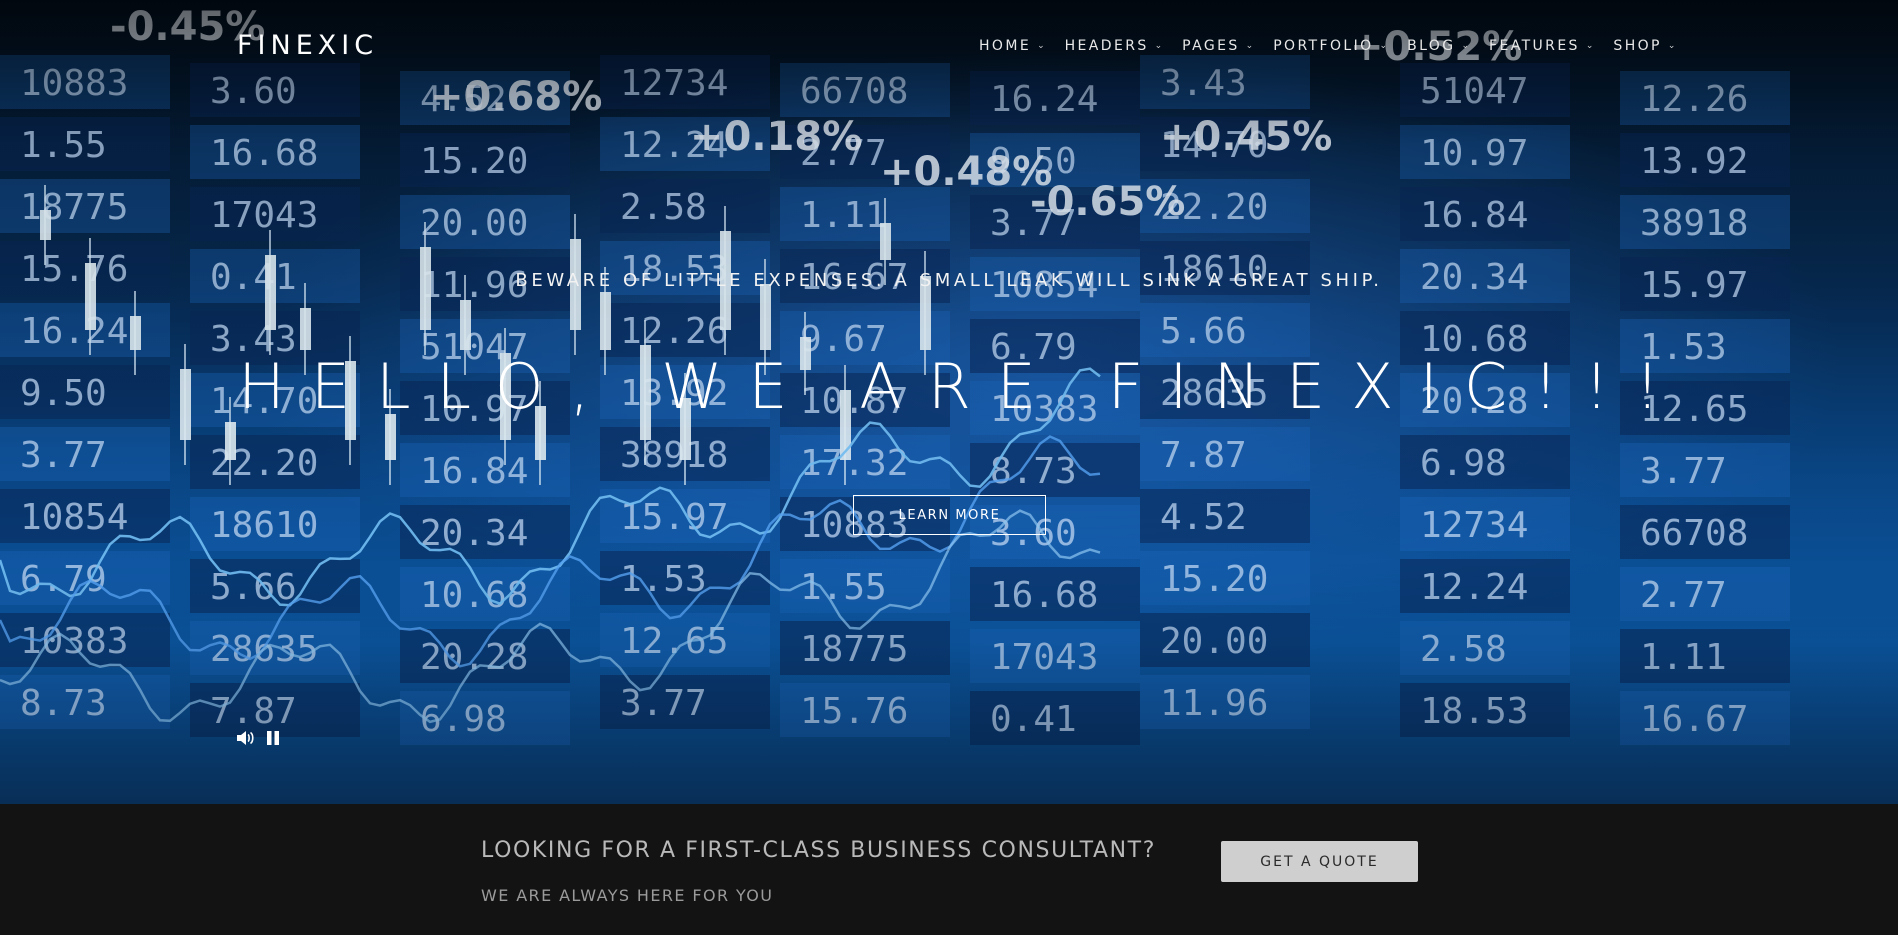 The height and width of the screenshot is (935, 1898). I want to click on nav-item-features: FEATURES ⌄, so click(1541, 46).